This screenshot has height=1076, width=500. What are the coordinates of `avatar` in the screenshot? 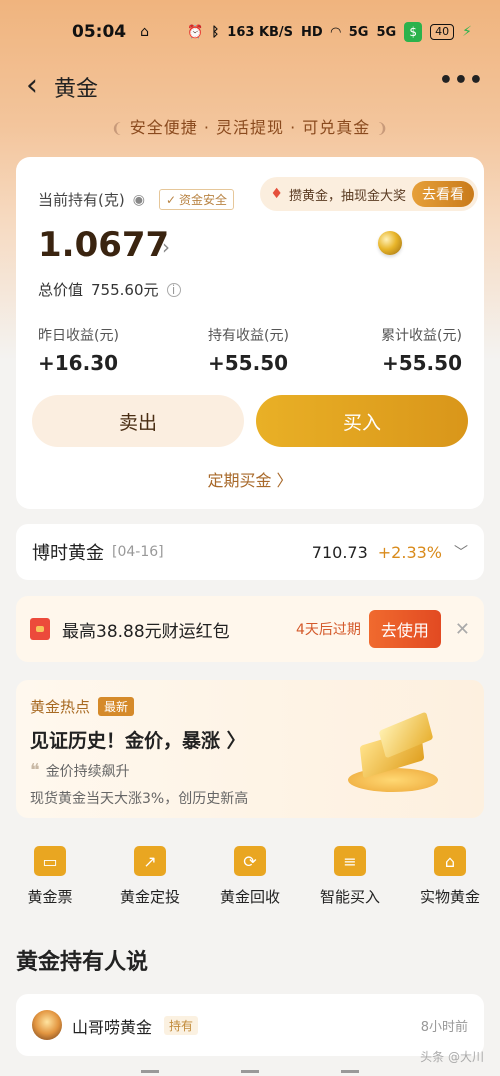 It's located at (47, 1025).